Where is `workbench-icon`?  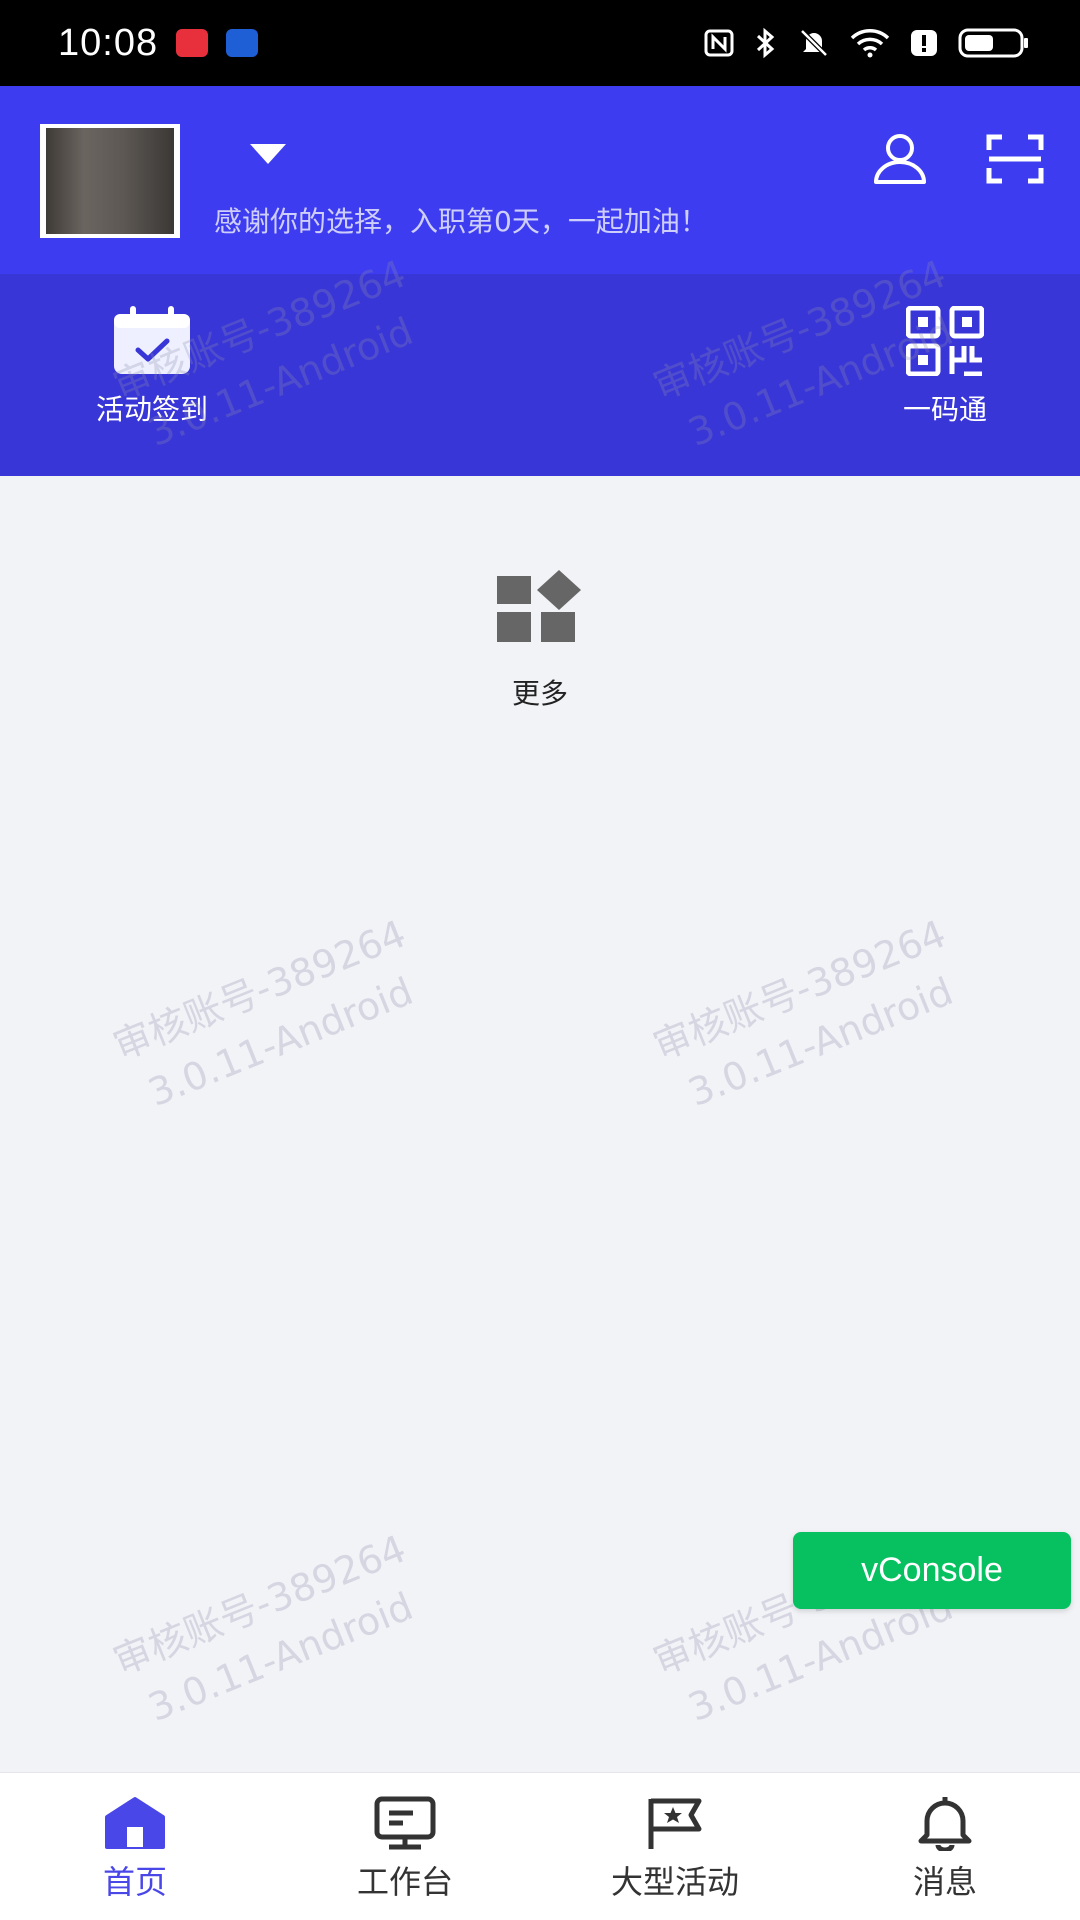
workbench-icon is located at coordinates (405, 1823).